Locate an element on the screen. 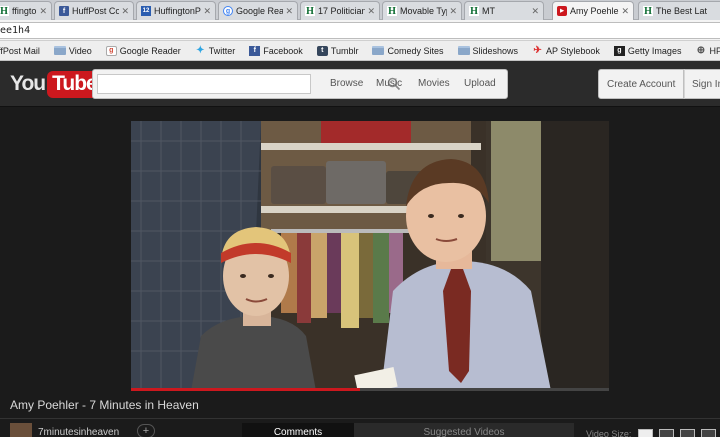  search-bar: Browse Music Movies Upload is located at coordinates (300, 84).